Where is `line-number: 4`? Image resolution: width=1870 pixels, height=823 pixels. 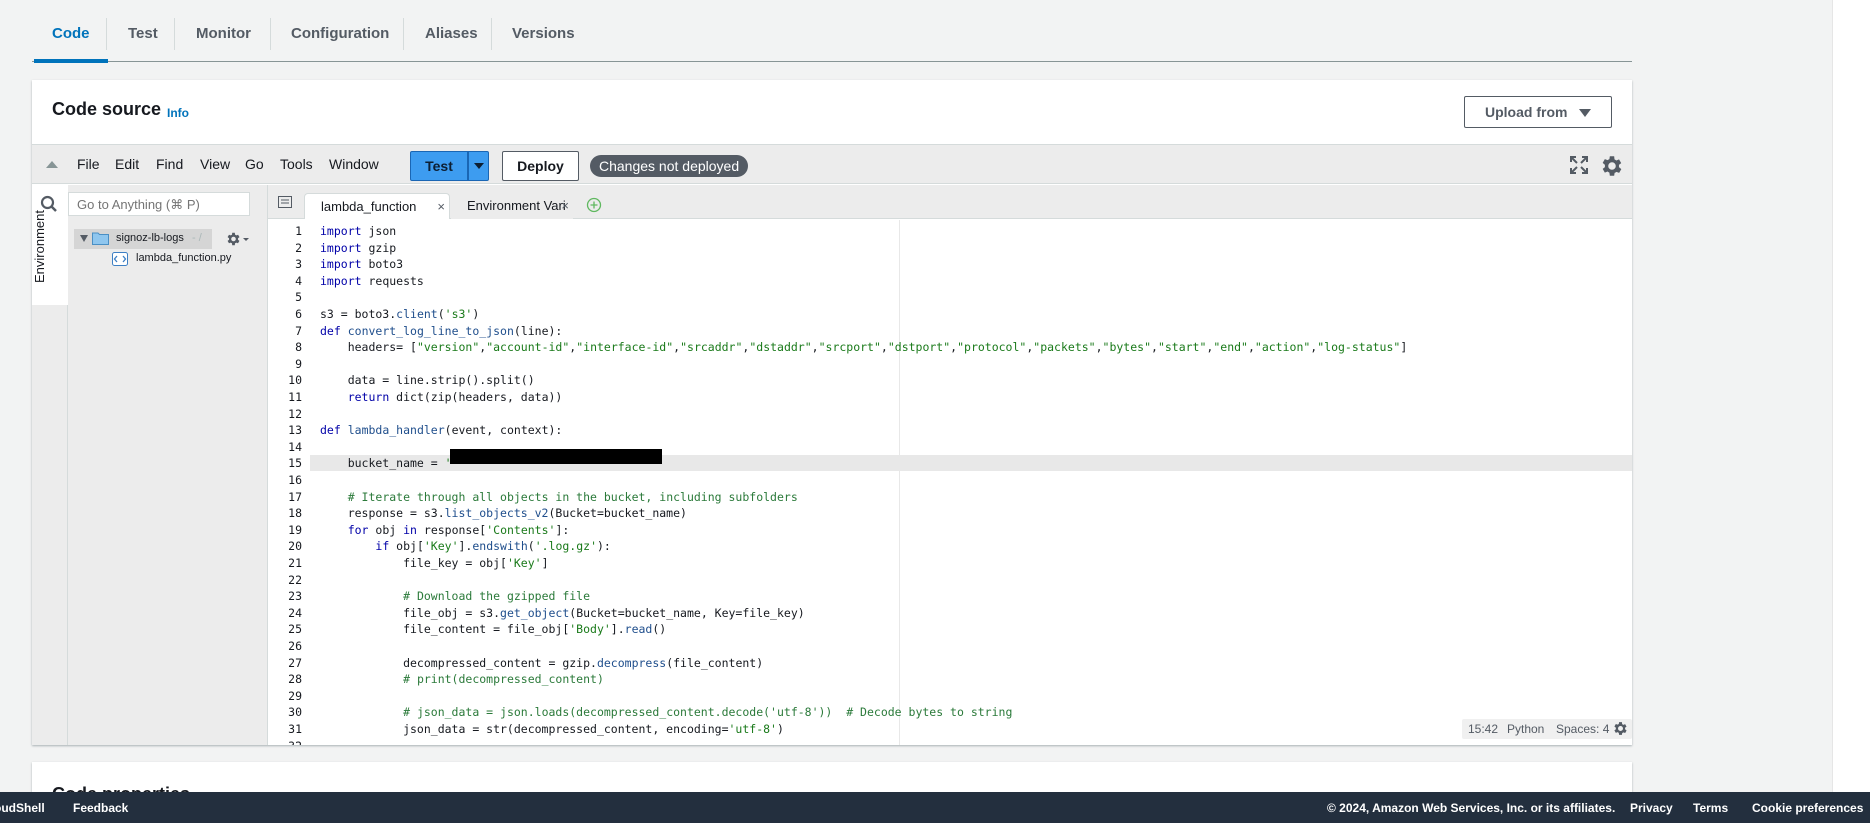 line-number: 4 is located at coordinates (298, 280).